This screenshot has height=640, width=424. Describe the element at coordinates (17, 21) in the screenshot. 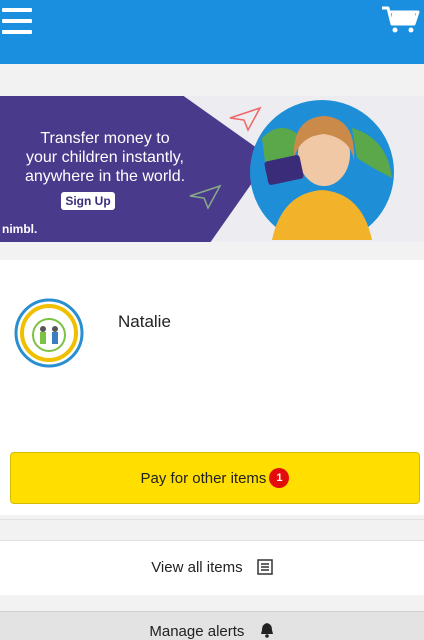

I see `menu-icon` at that location.